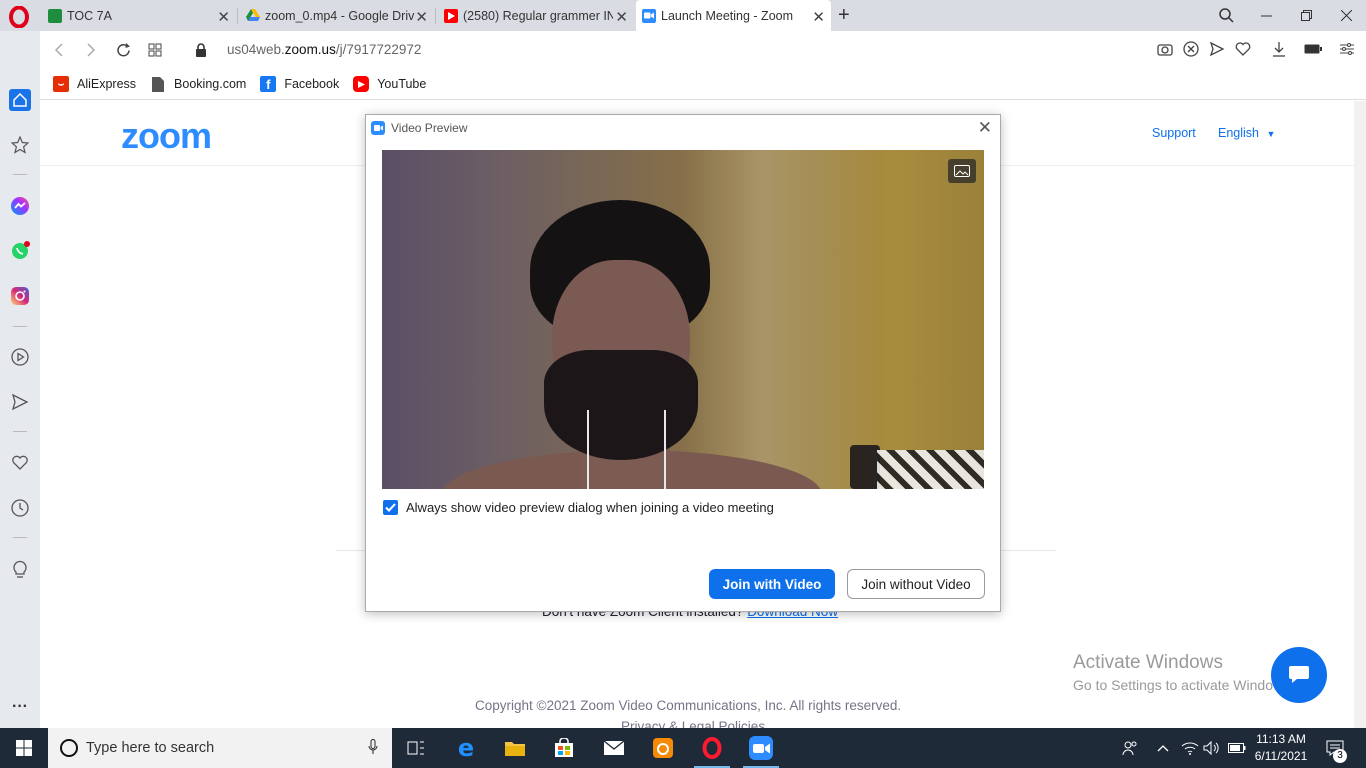 The width and height of the screenshot is (1366, 768). I want to click on restore-icon, so click(1306, 15).